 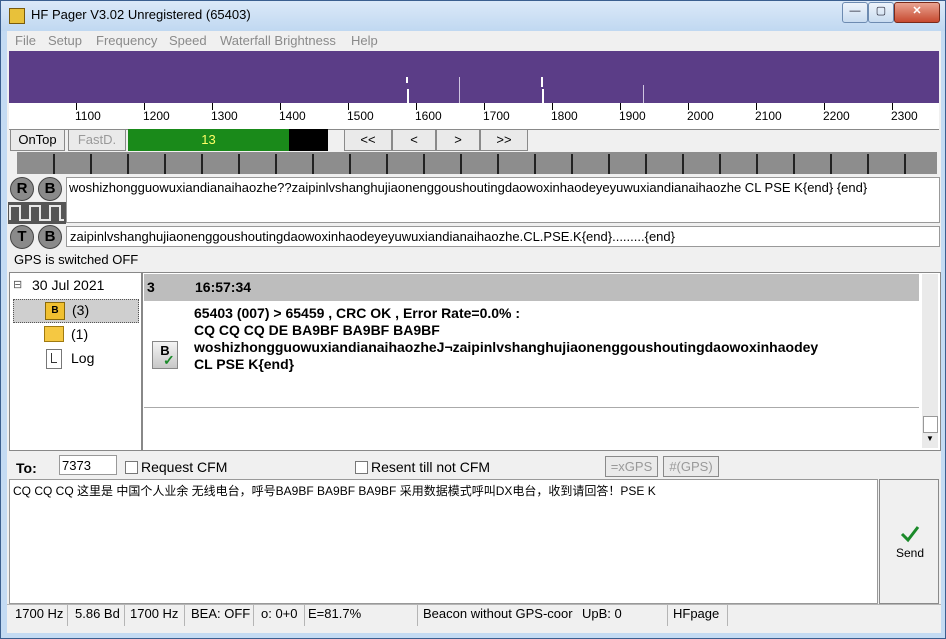 I want to click on maximize-button: ▢, so click(x=881, y=12).